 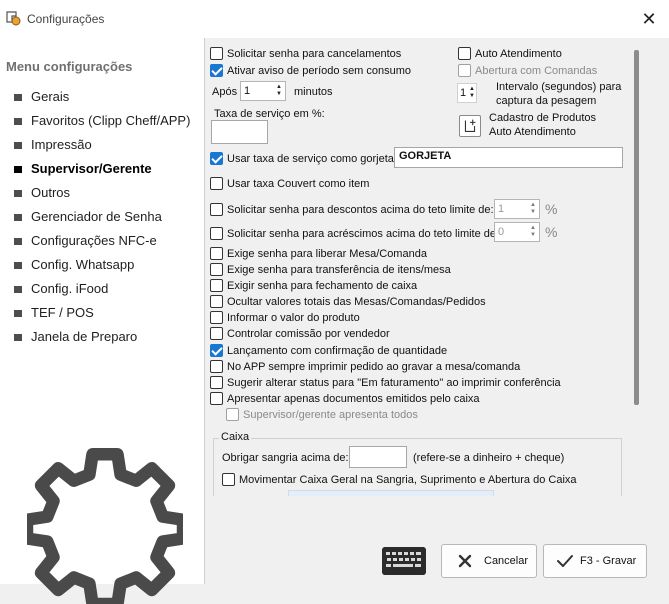 I want to click on option-comissao-vendedor: Controlar comissão por vendedor, so click(x=300, y=333).